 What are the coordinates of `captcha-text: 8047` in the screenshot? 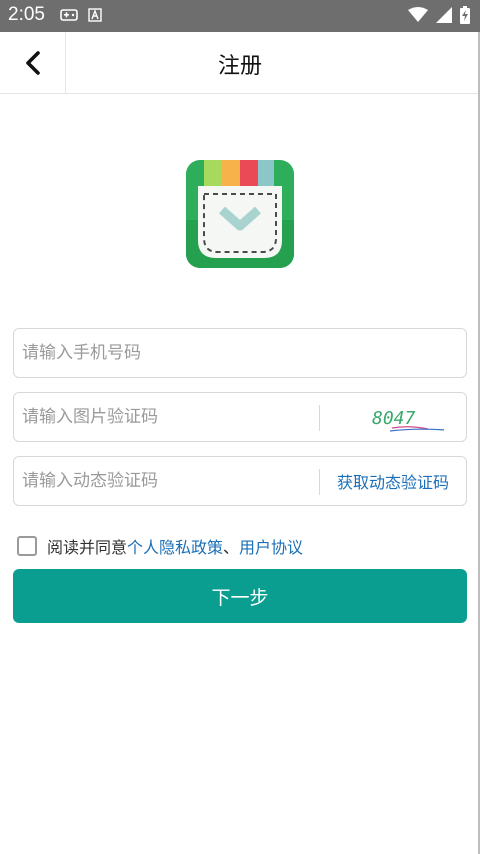 It's located at (394, 418).